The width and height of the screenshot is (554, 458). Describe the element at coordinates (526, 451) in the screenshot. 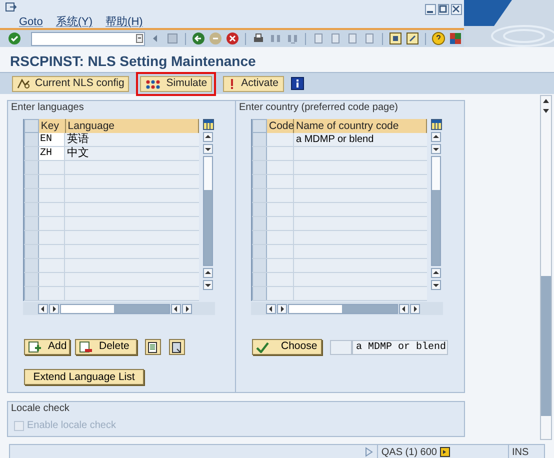

I see `insert-mode: INS` at that location.